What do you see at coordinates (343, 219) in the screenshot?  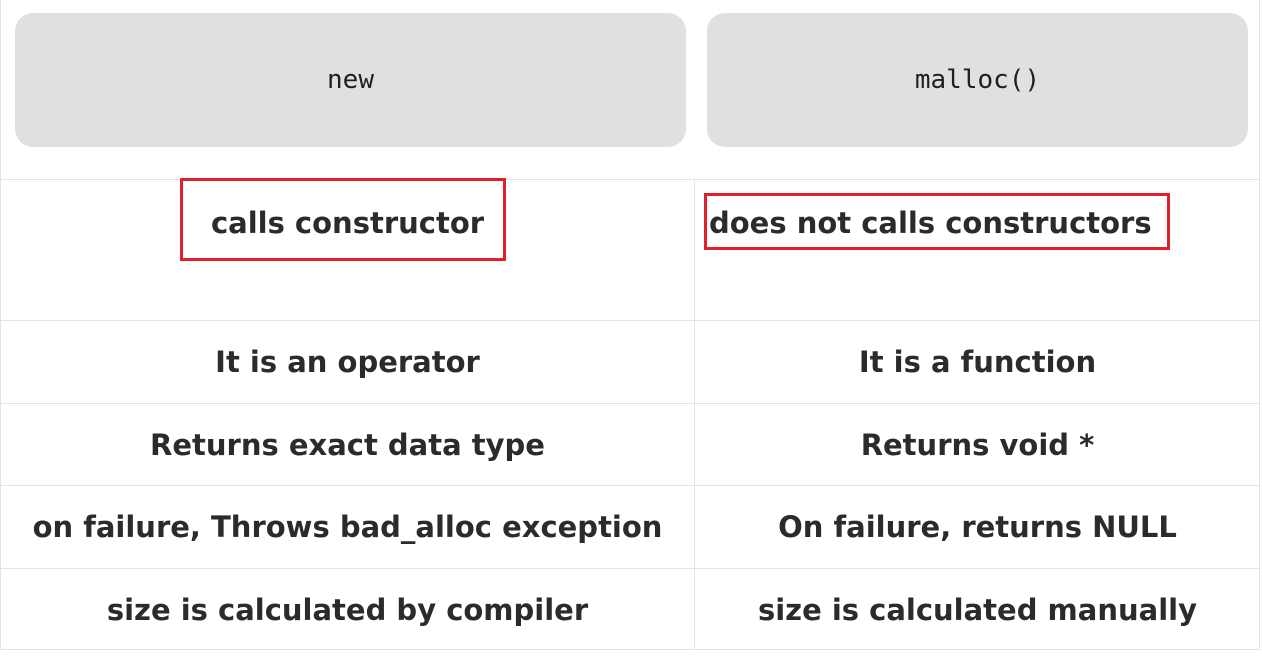 I see `highlight-box-new-constructor` at bounding box center [343, 219].